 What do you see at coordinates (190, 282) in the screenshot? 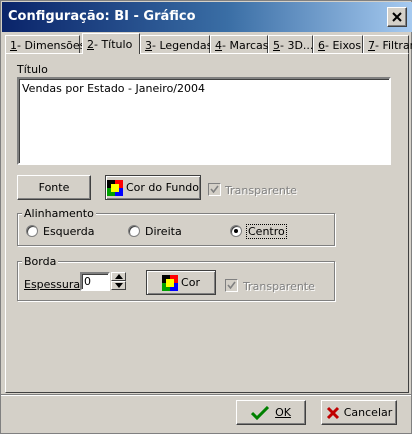
I see `cor-label: Cor` at bounding box center [190, 282].